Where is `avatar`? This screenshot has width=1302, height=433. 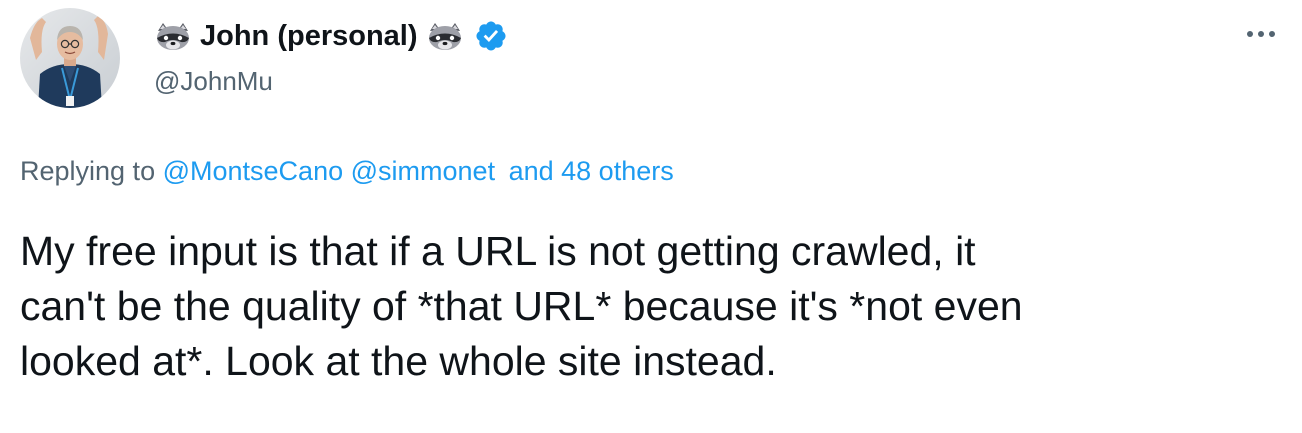
avatar is located at coordinates (70, 58).